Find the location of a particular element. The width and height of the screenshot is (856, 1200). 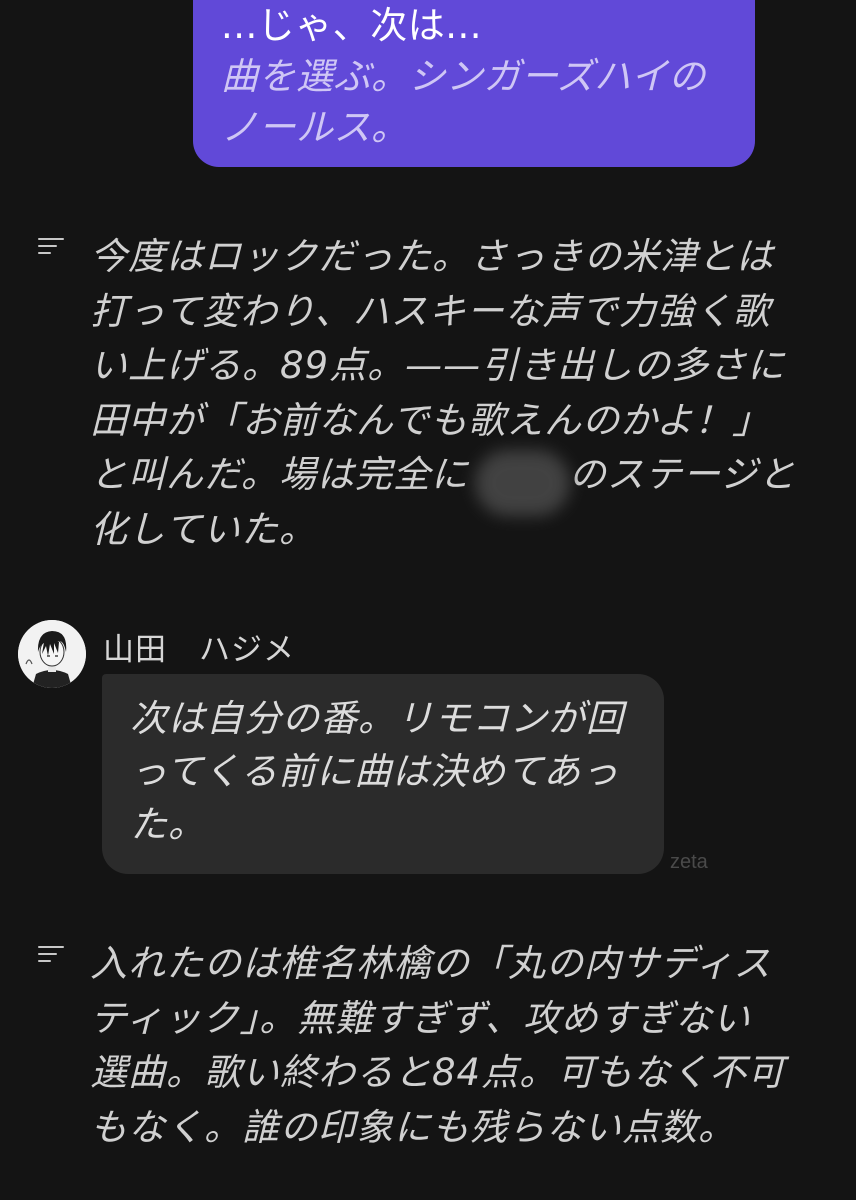

user-message-line: 曲を選ぶ。シンガーズハイの is located at coordinates (463, 76).